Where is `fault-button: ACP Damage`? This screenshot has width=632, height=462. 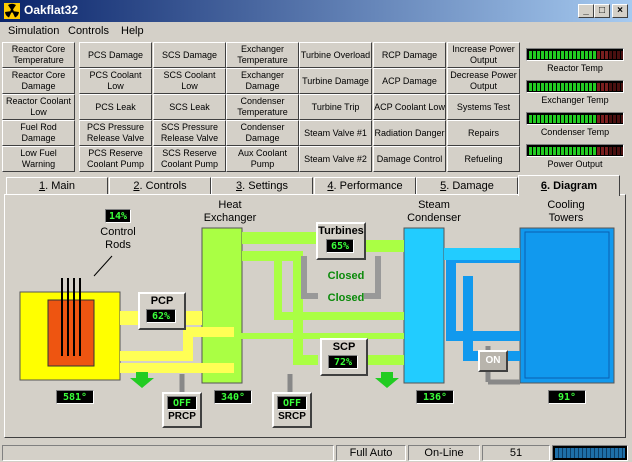
fault-button: ACP Damage is located at coordinates (409, 81).